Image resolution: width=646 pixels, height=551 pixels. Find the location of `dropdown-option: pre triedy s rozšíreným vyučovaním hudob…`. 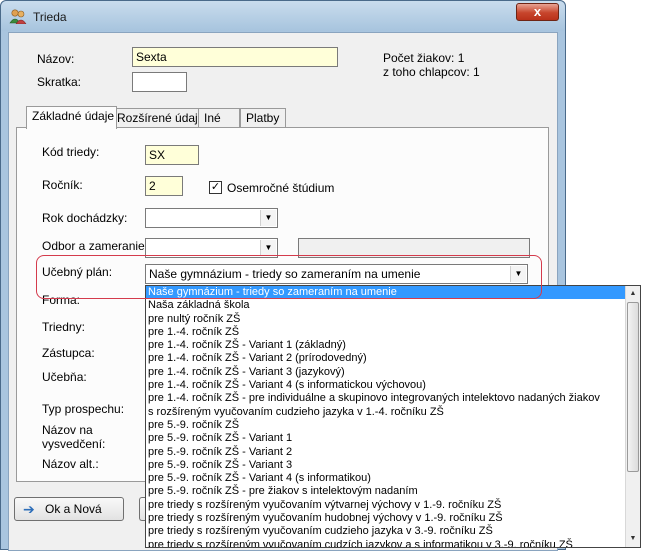

dropdown-option: pre triedy s rozšíreným vyučovaním hudob… is located at coordinates (393, 518).